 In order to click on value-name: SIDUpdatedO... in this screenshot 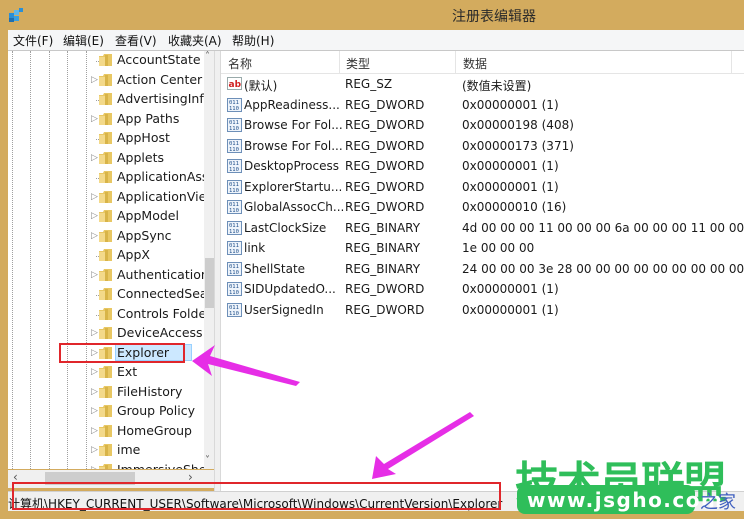, I will do `click(290, 289)`.